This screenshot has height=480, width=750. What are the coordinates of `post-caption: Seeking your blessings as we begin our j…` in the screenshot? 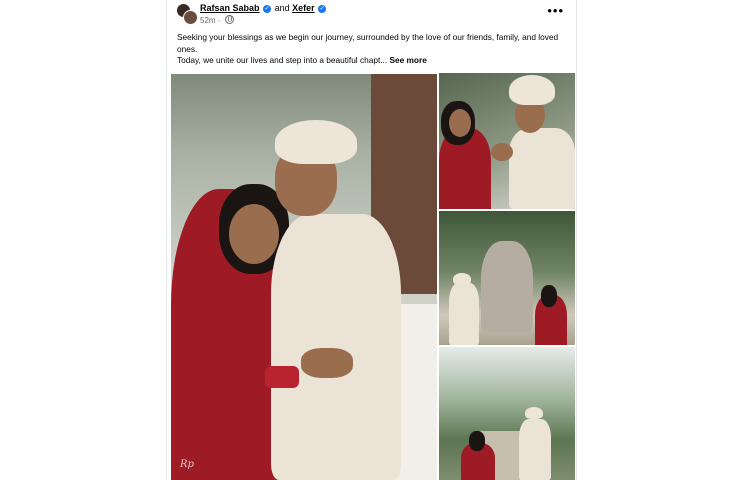 It's located at (372, 49).